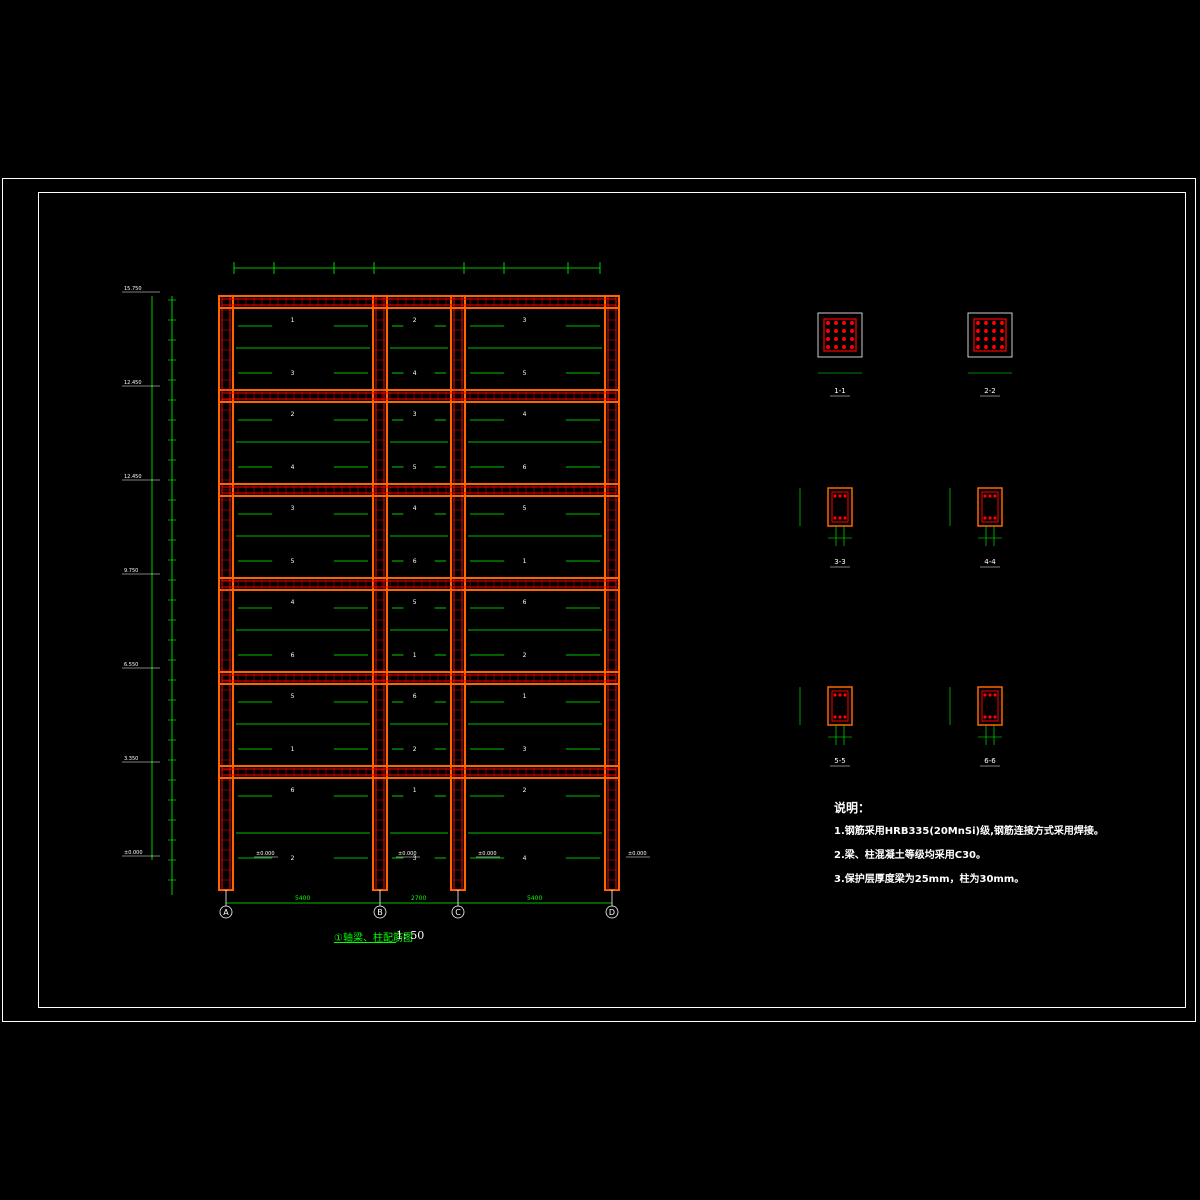  I want to click on column-B, so click(380, 593).